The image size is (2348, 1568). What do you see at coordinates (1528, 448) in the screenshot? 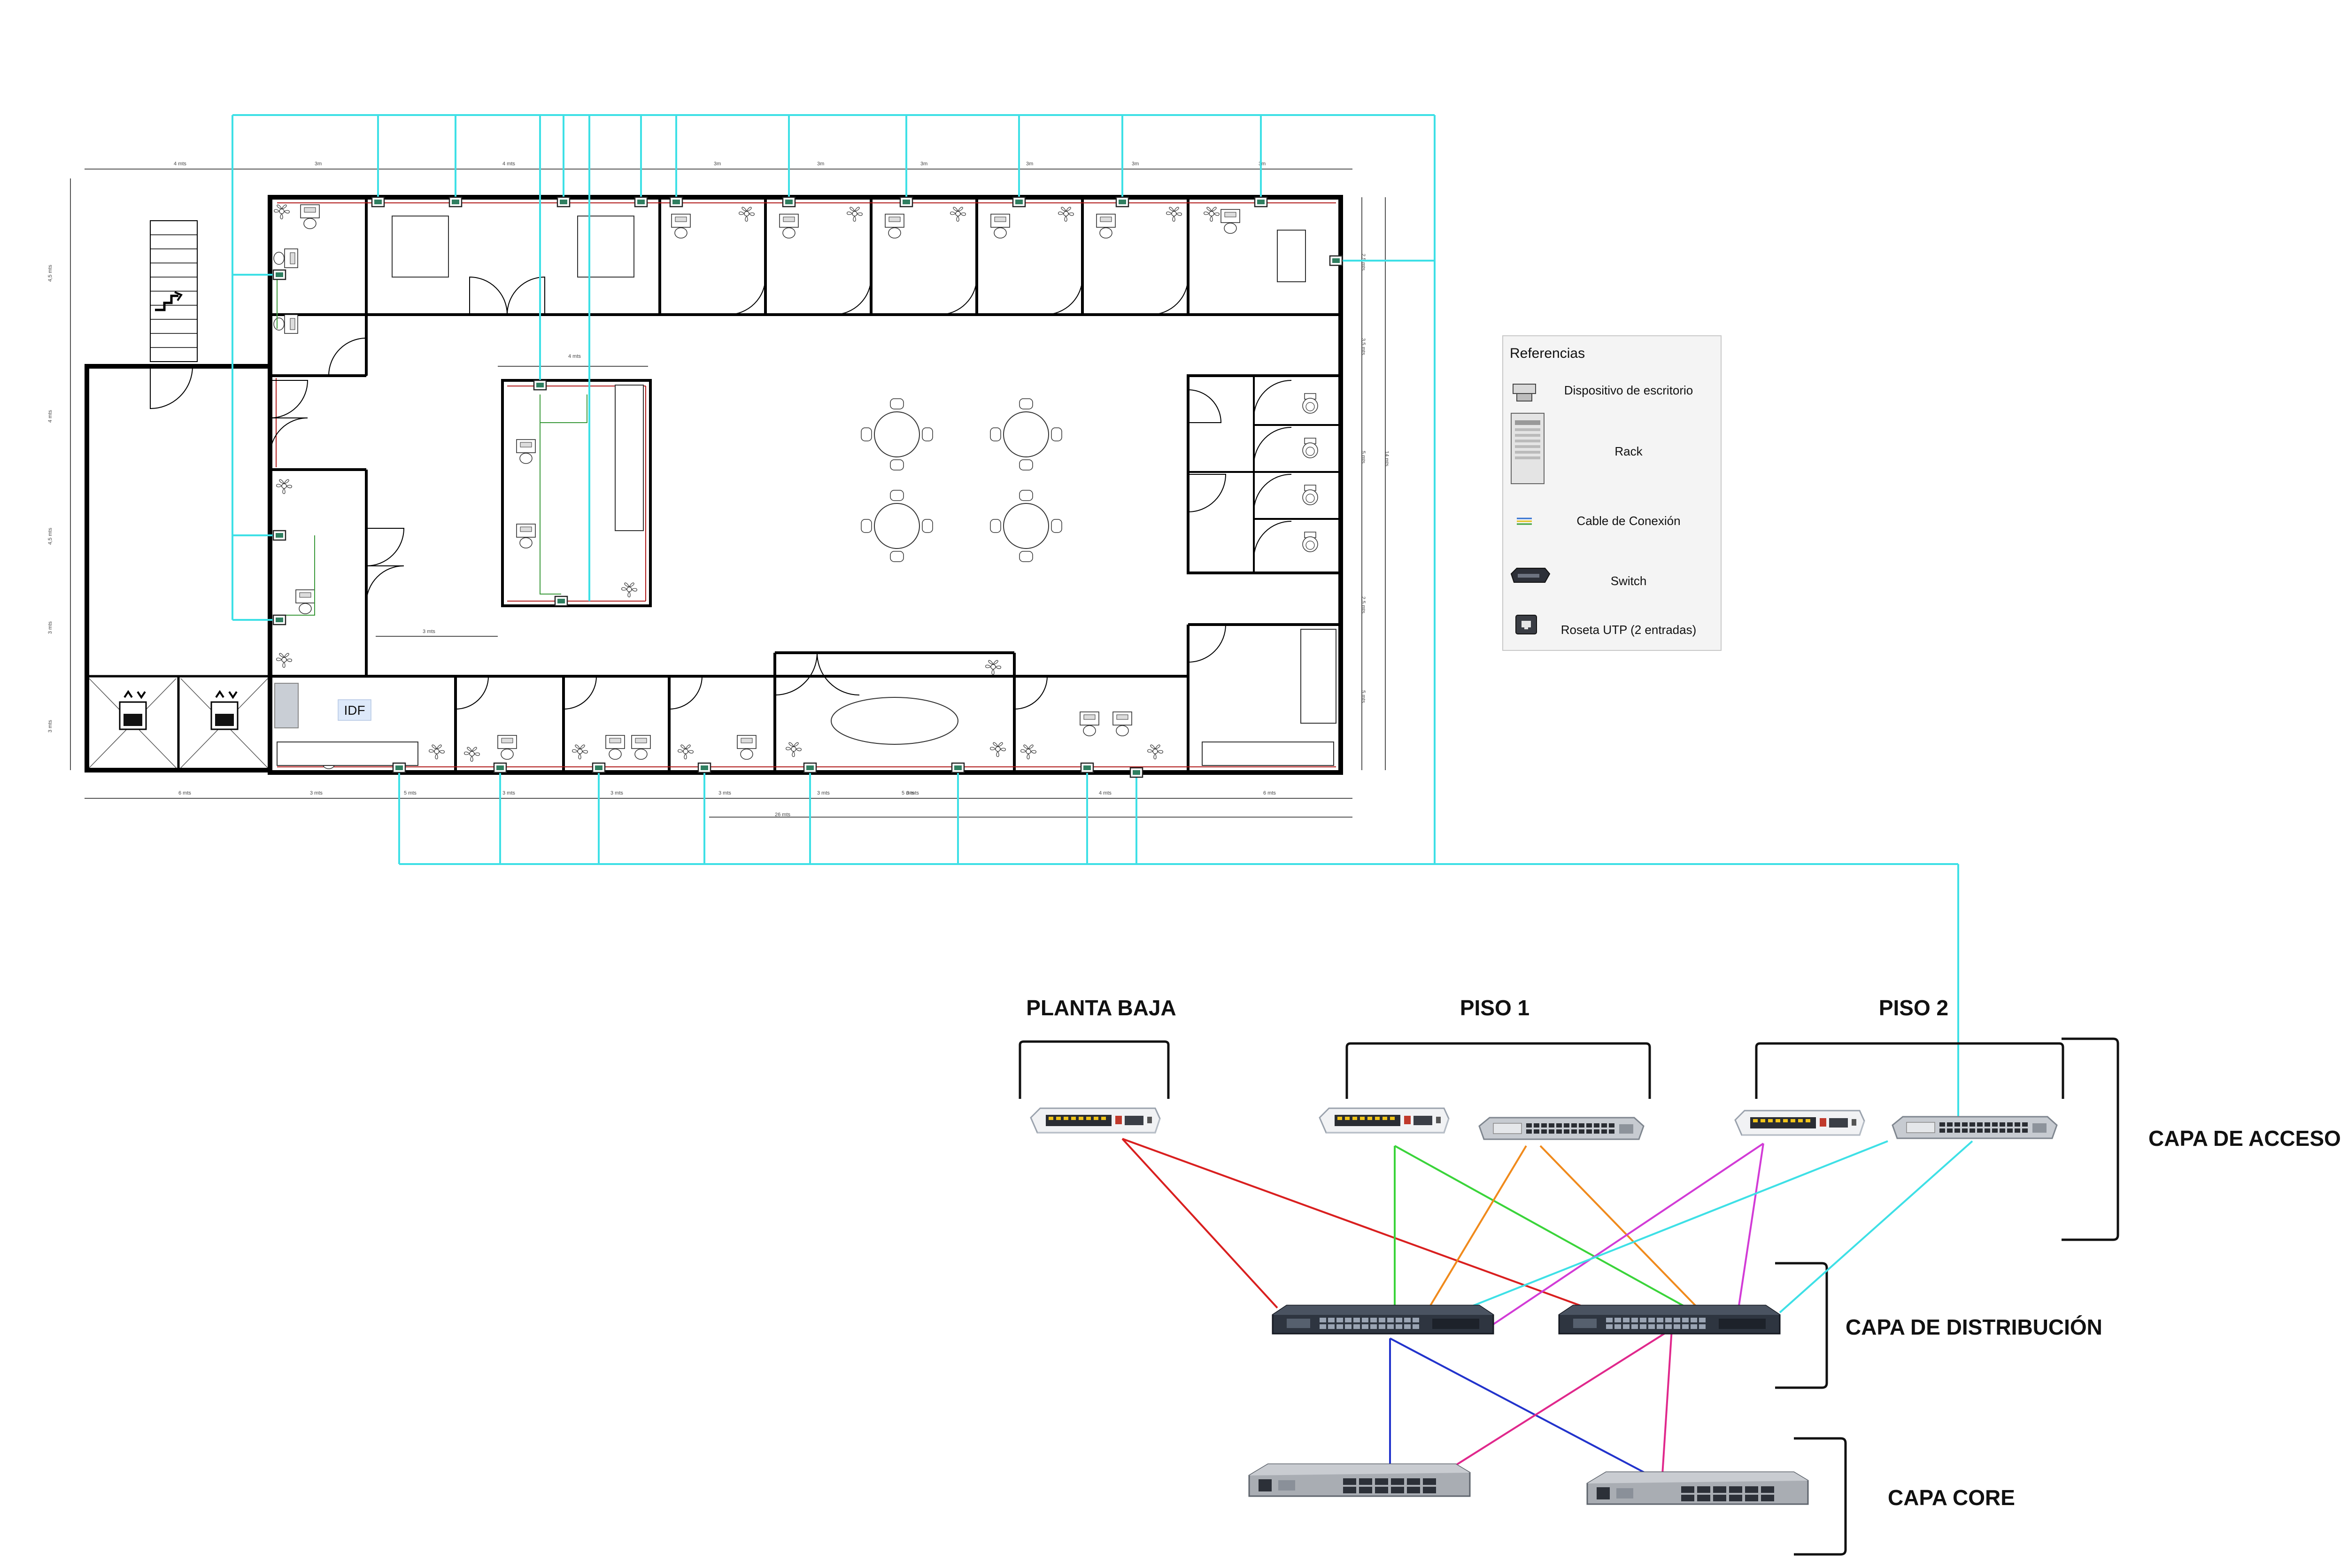
I see `rack-icon` at bounding box center [1528, 448].